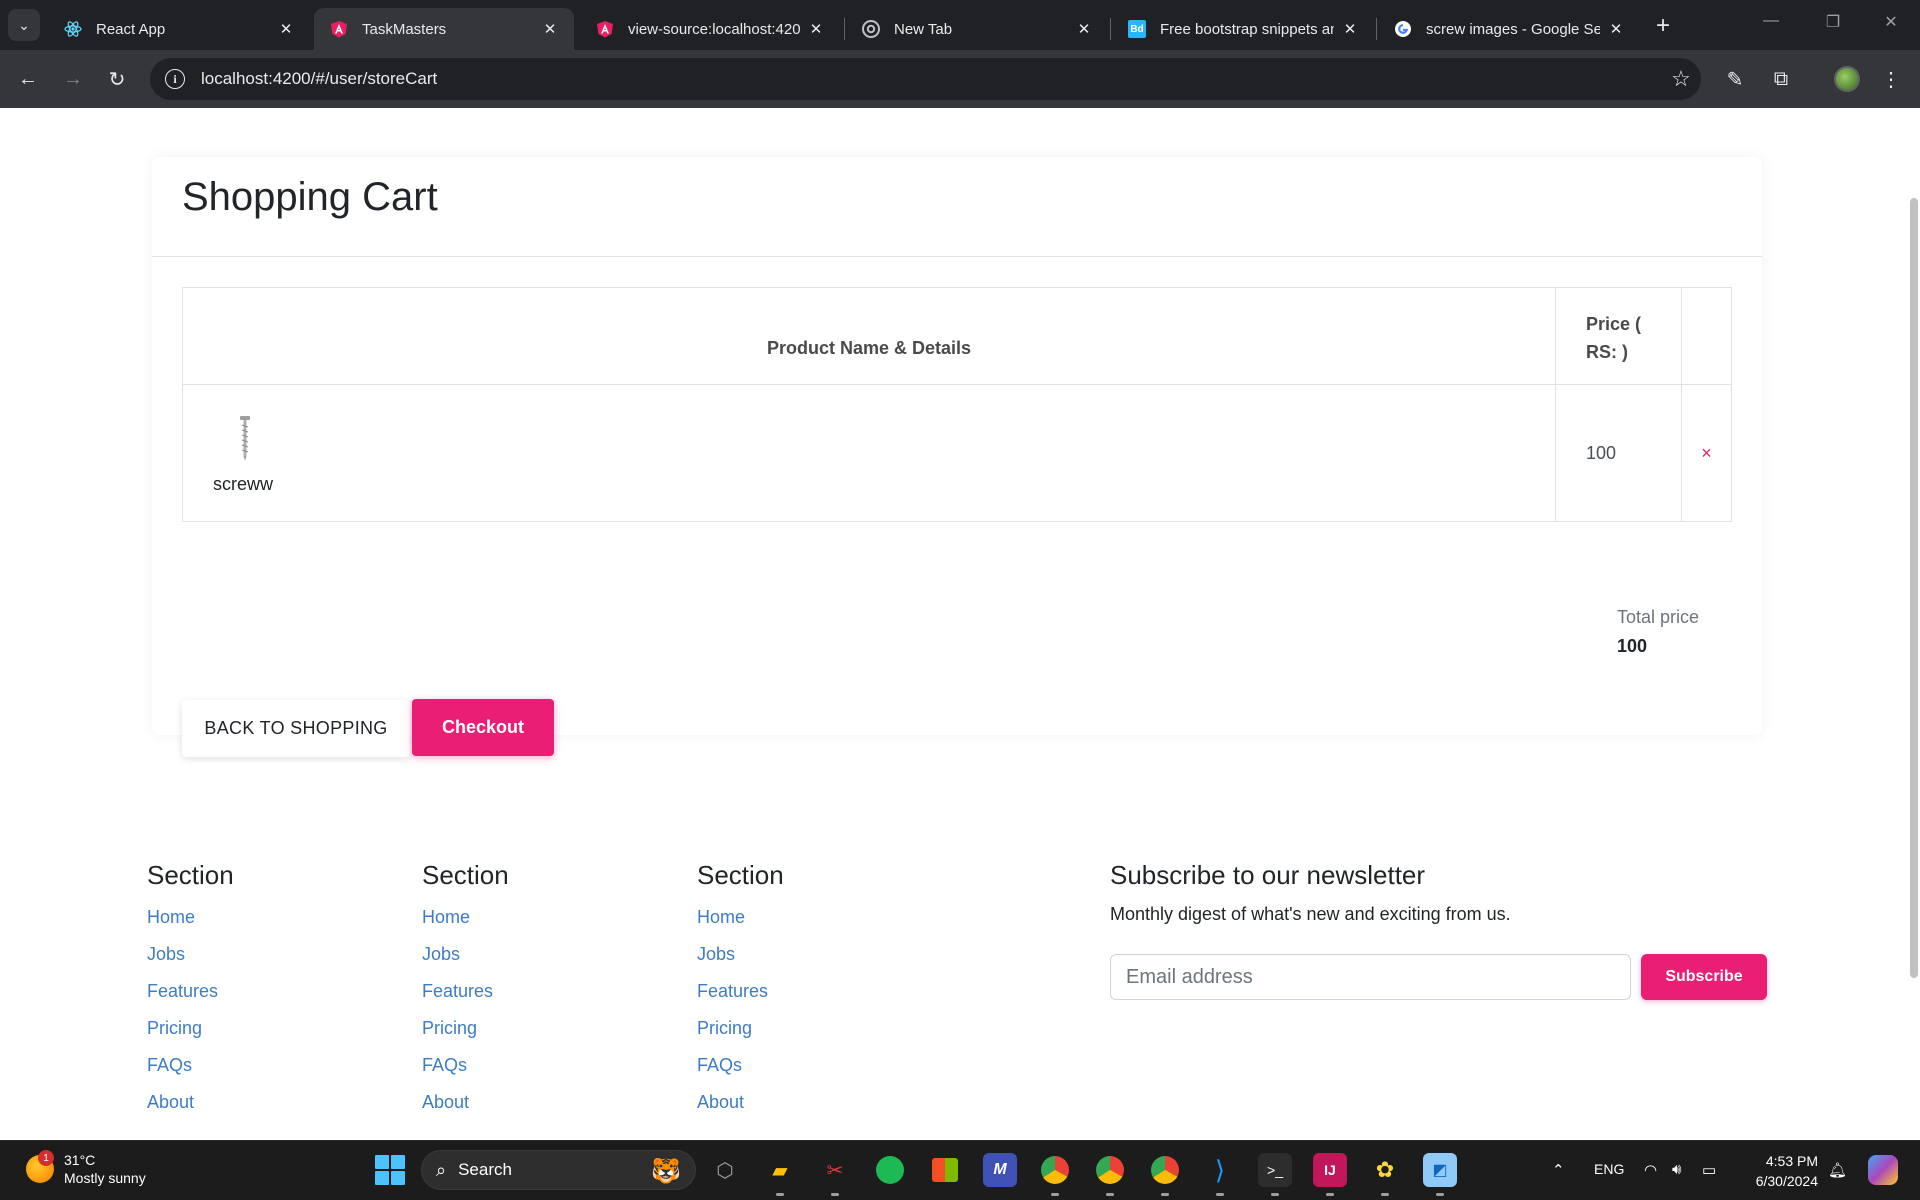 This screenshot has width=1920, height=1200. I want to click on address-bar: i localhost:4200/#/user/storeCart ☆, so click(925, 79).